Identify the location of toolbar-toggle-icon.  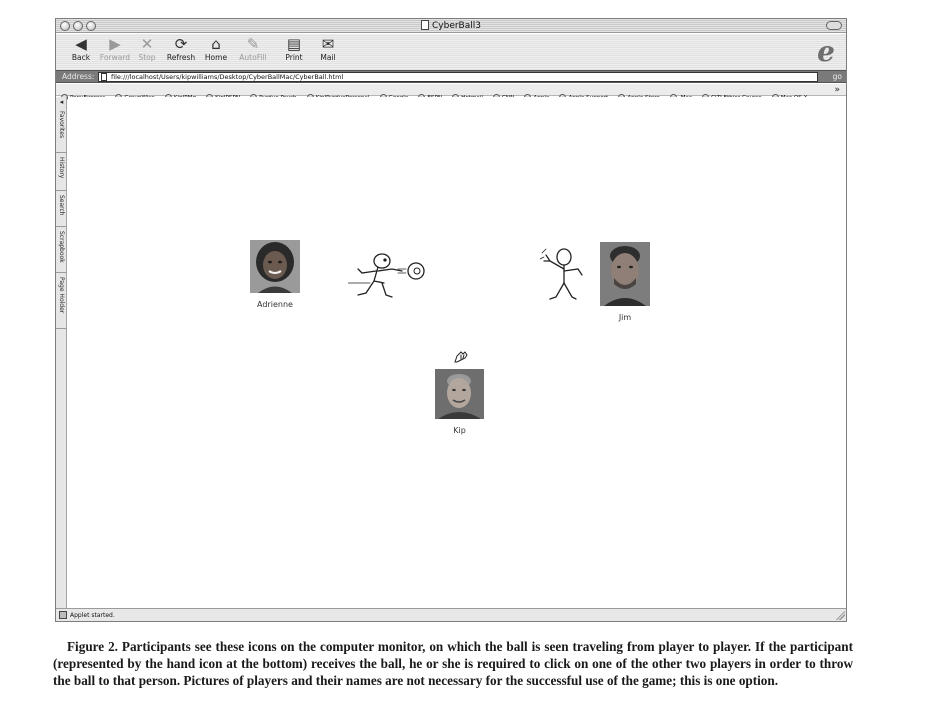
(834, 25).